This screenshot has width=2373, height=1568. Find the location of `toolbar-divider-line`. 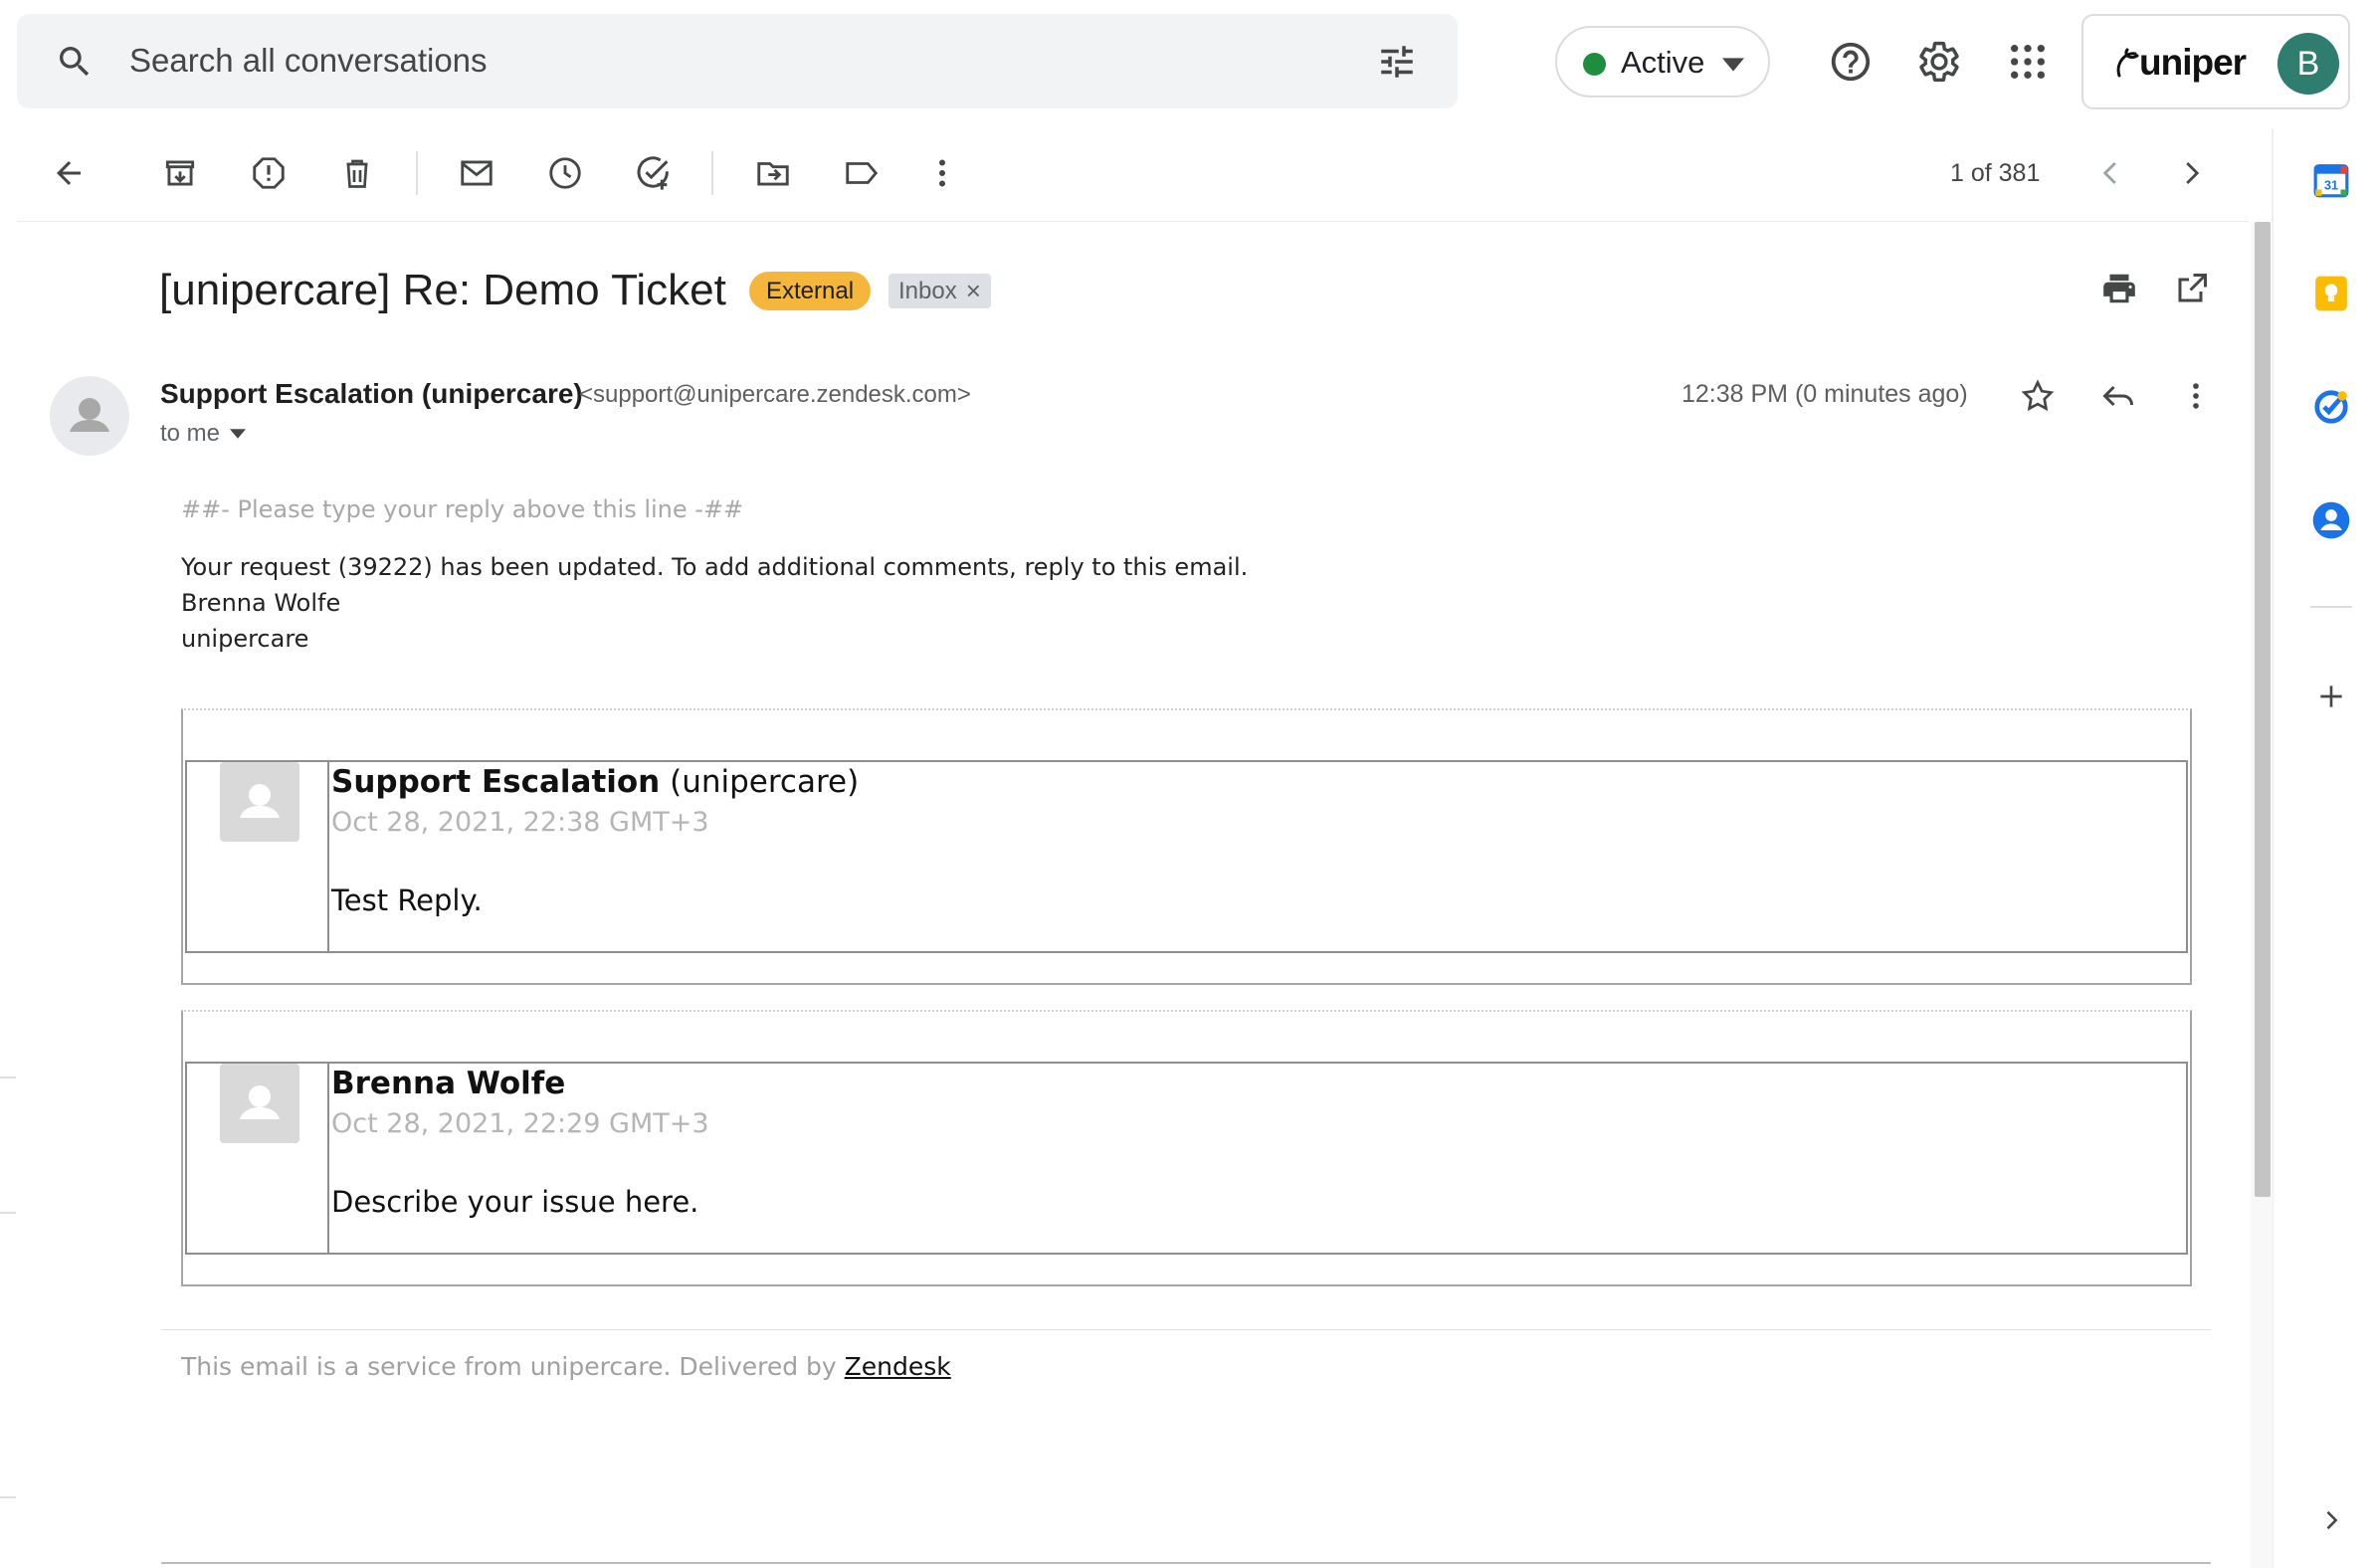

toolbar-divider-line is located at coordinates (1133, 221).